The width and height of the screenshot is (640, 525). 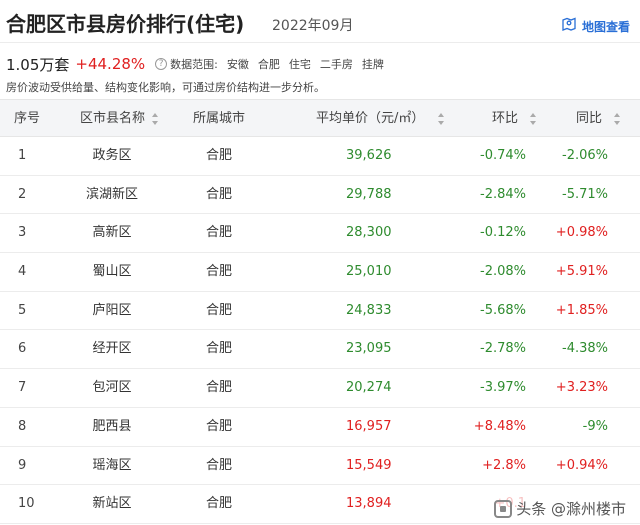 I want to click on yoy-cell: -4.38%, so click(x=585, y=349).